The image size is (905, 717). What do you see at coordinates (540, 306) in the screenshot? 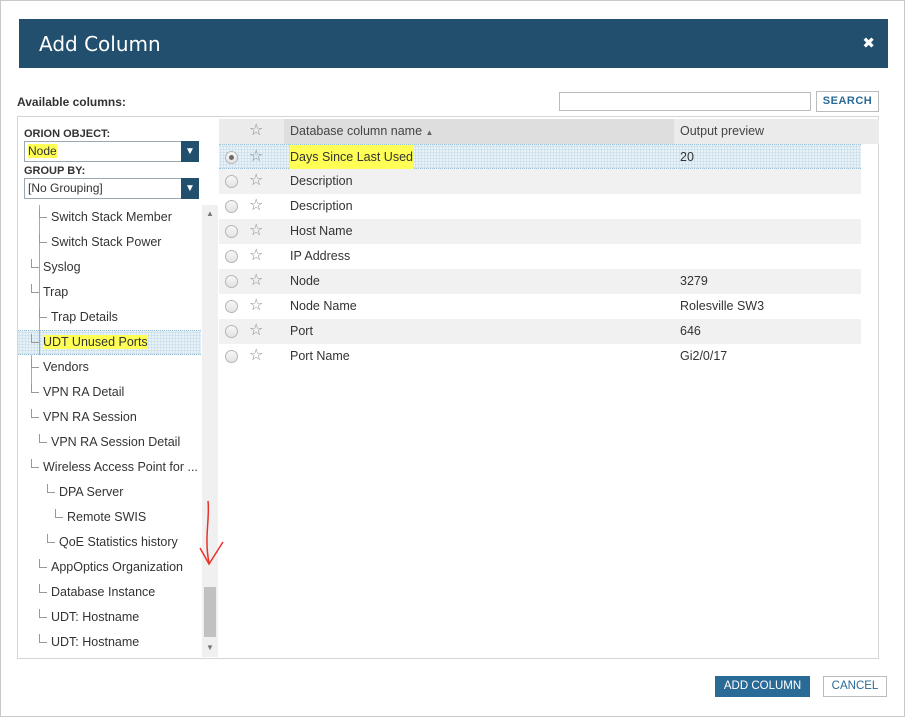
I see `table-row: ☆ Node Name Rolesville SW3` at bounding box center [540, 306].